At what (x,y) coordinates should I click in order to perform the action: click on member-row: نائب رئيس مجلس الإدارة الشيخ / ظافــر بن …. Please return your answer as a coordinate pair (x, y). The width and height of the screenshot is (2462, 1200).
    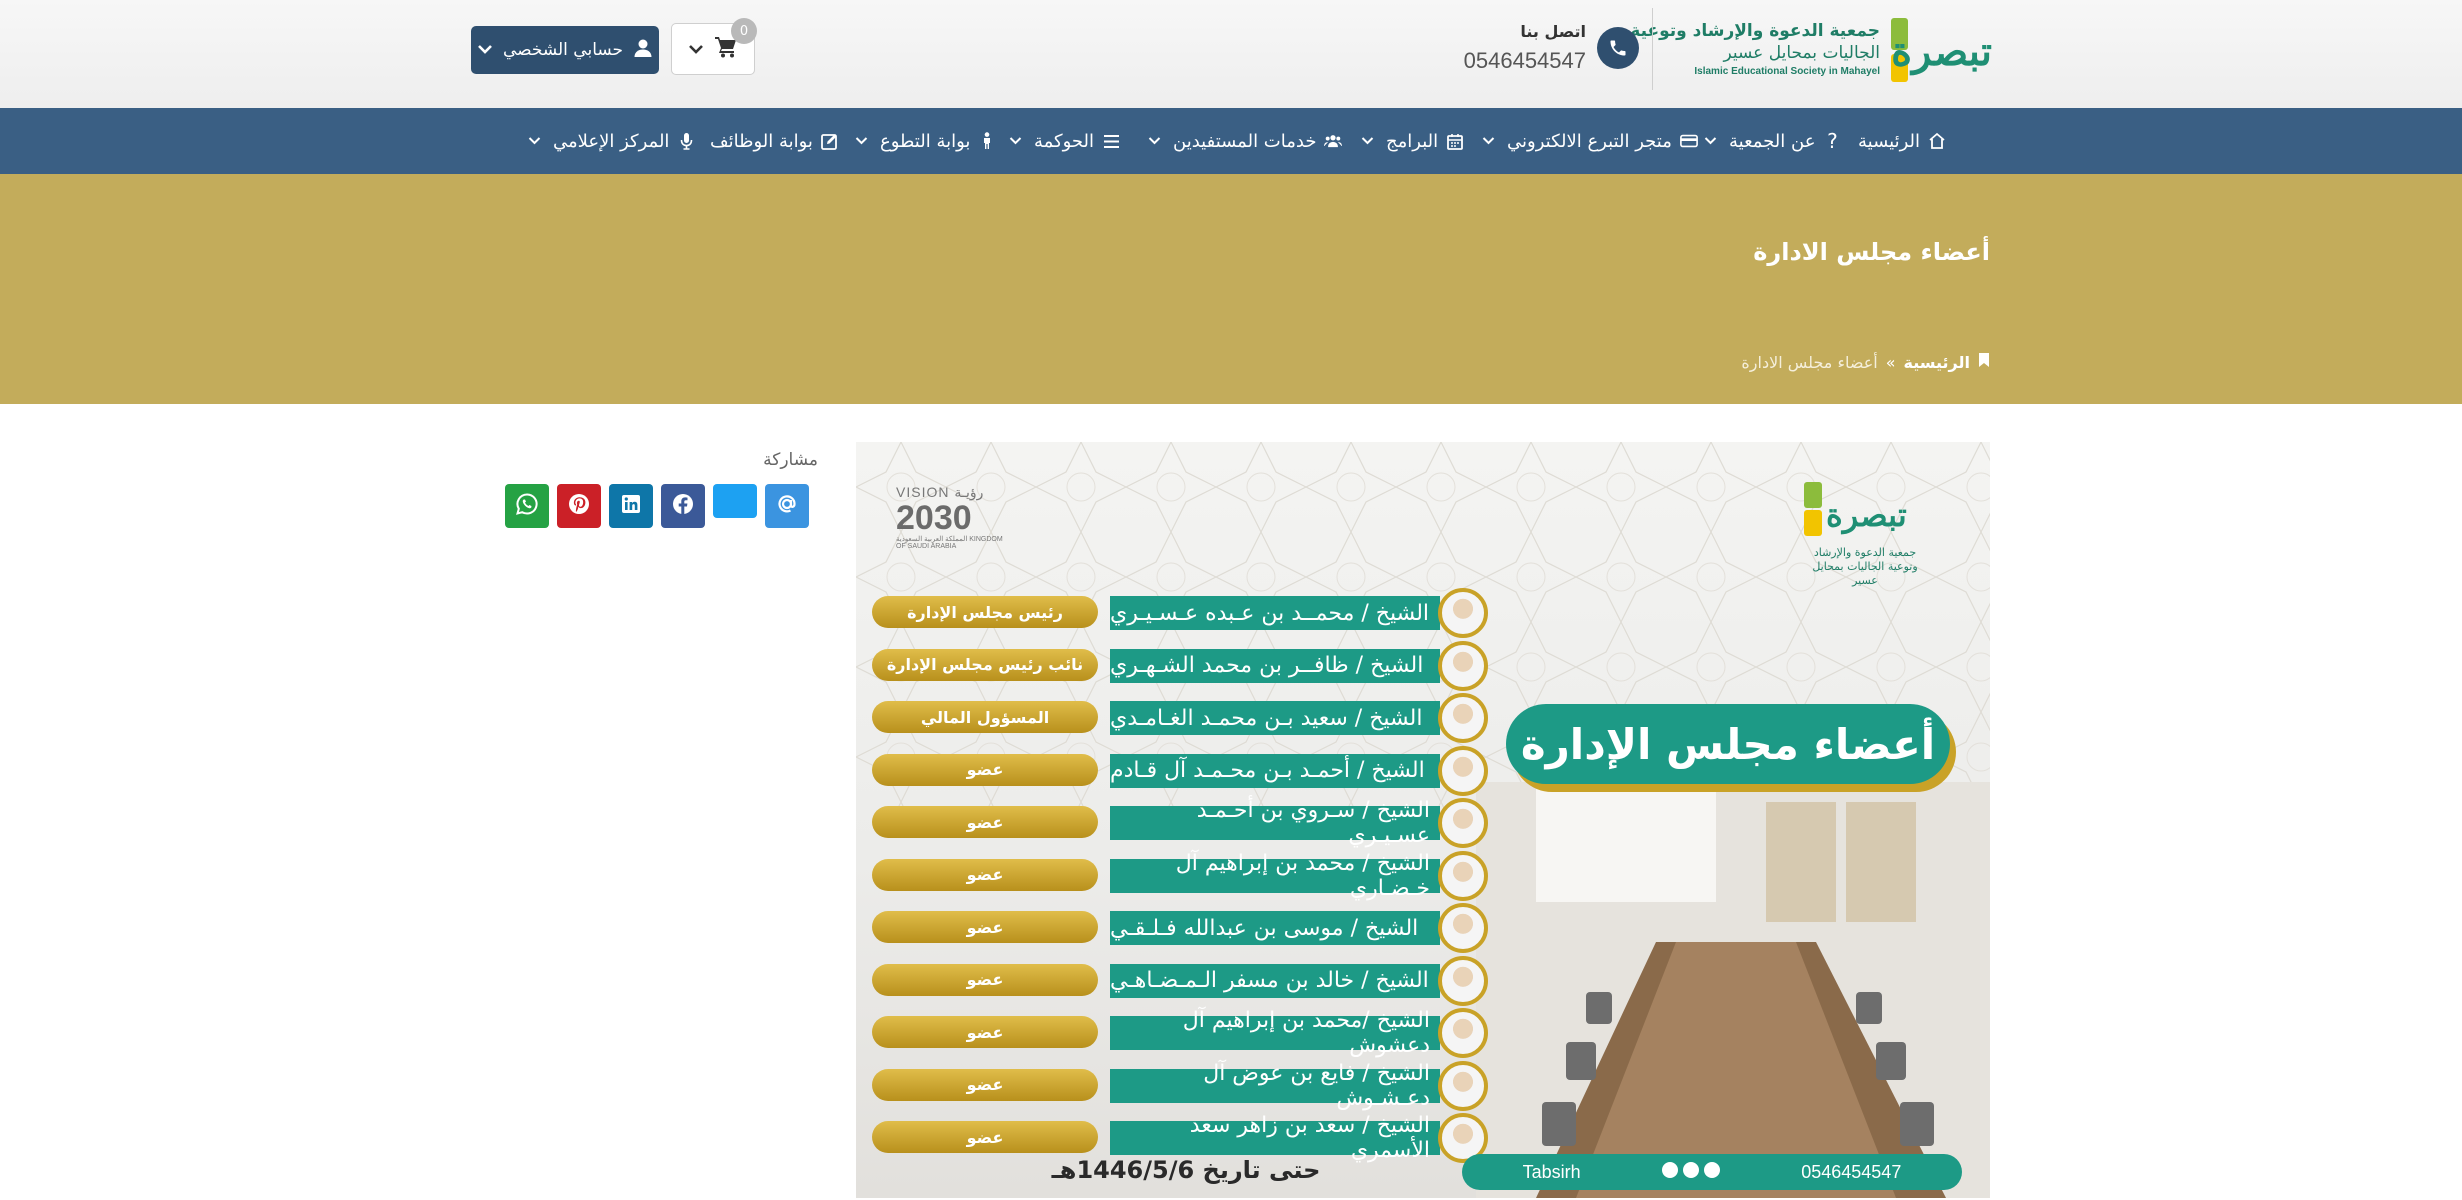
    Looking at the image, I should click on (1182, 665).